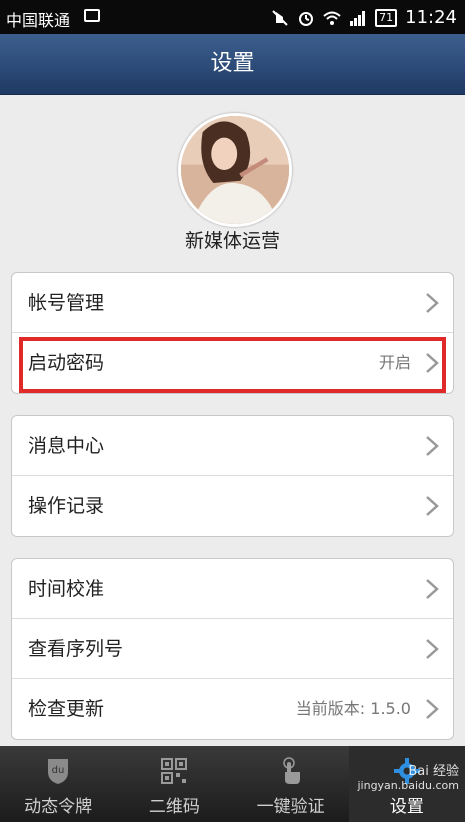  Describe the element at coordinates (38, 20) in the screenshot. I see `carrier-name: 中国联通` at that location.